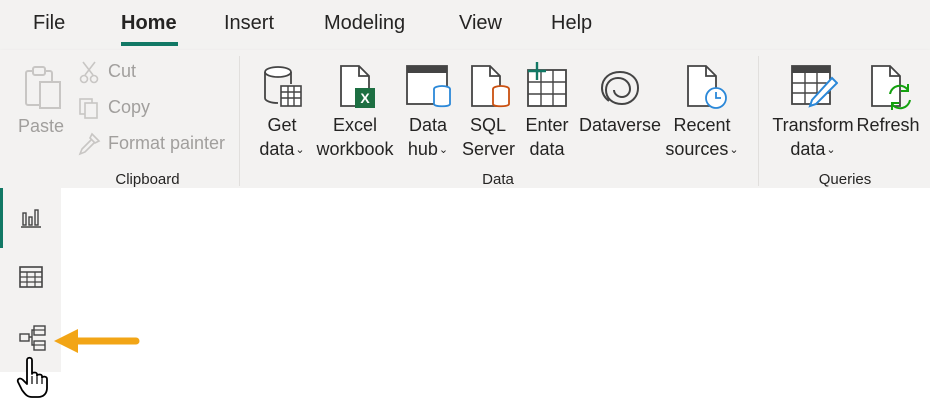 The height and width of the screenshot is (404, 930). What do you see at coordinates (89, 72) in the screenshot?
I see `scissors-icon` at bounding box center [89, 72].